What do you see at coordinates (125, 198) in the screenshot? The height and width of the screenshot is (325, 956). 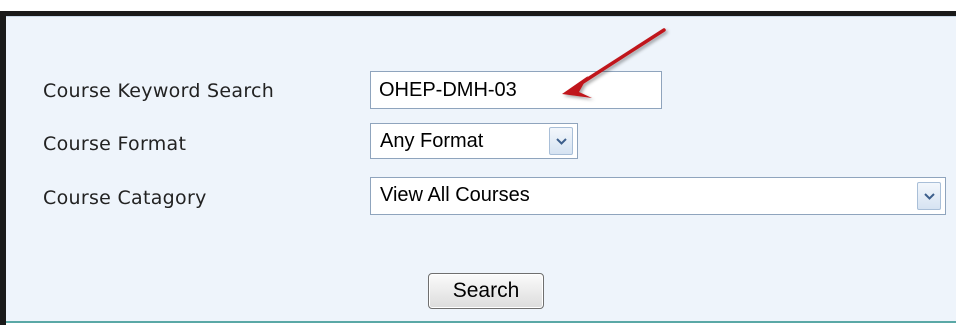 I see `course-category-label: Course Catagory` at bounding box center [125, 198].